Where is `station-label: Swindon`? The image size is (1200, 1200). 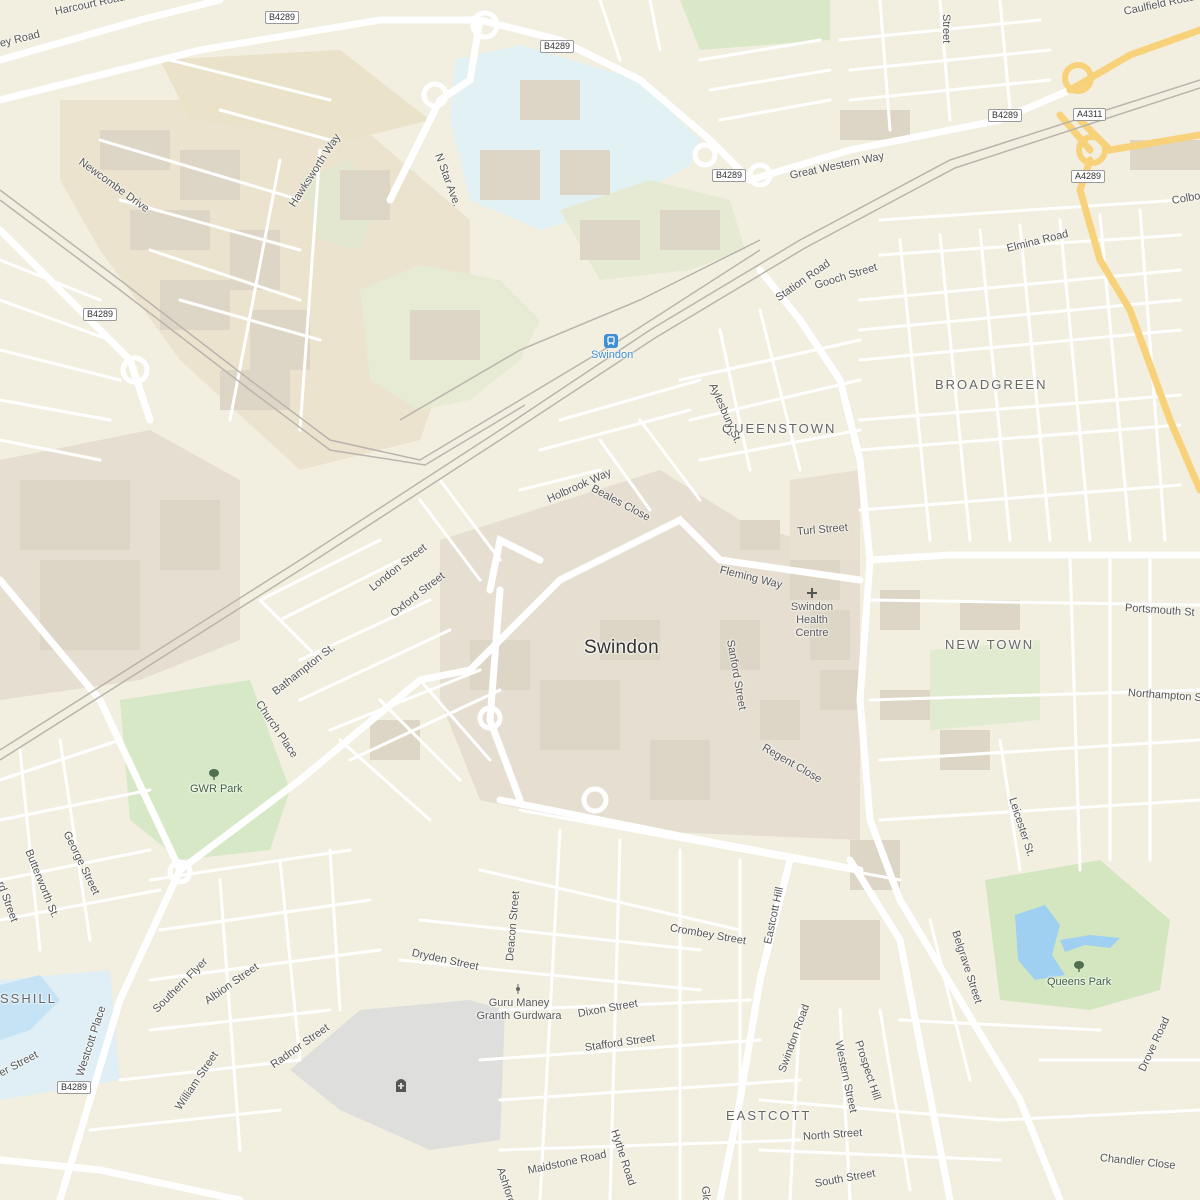 station-label: Swindon is located at coordinates (612, 355).